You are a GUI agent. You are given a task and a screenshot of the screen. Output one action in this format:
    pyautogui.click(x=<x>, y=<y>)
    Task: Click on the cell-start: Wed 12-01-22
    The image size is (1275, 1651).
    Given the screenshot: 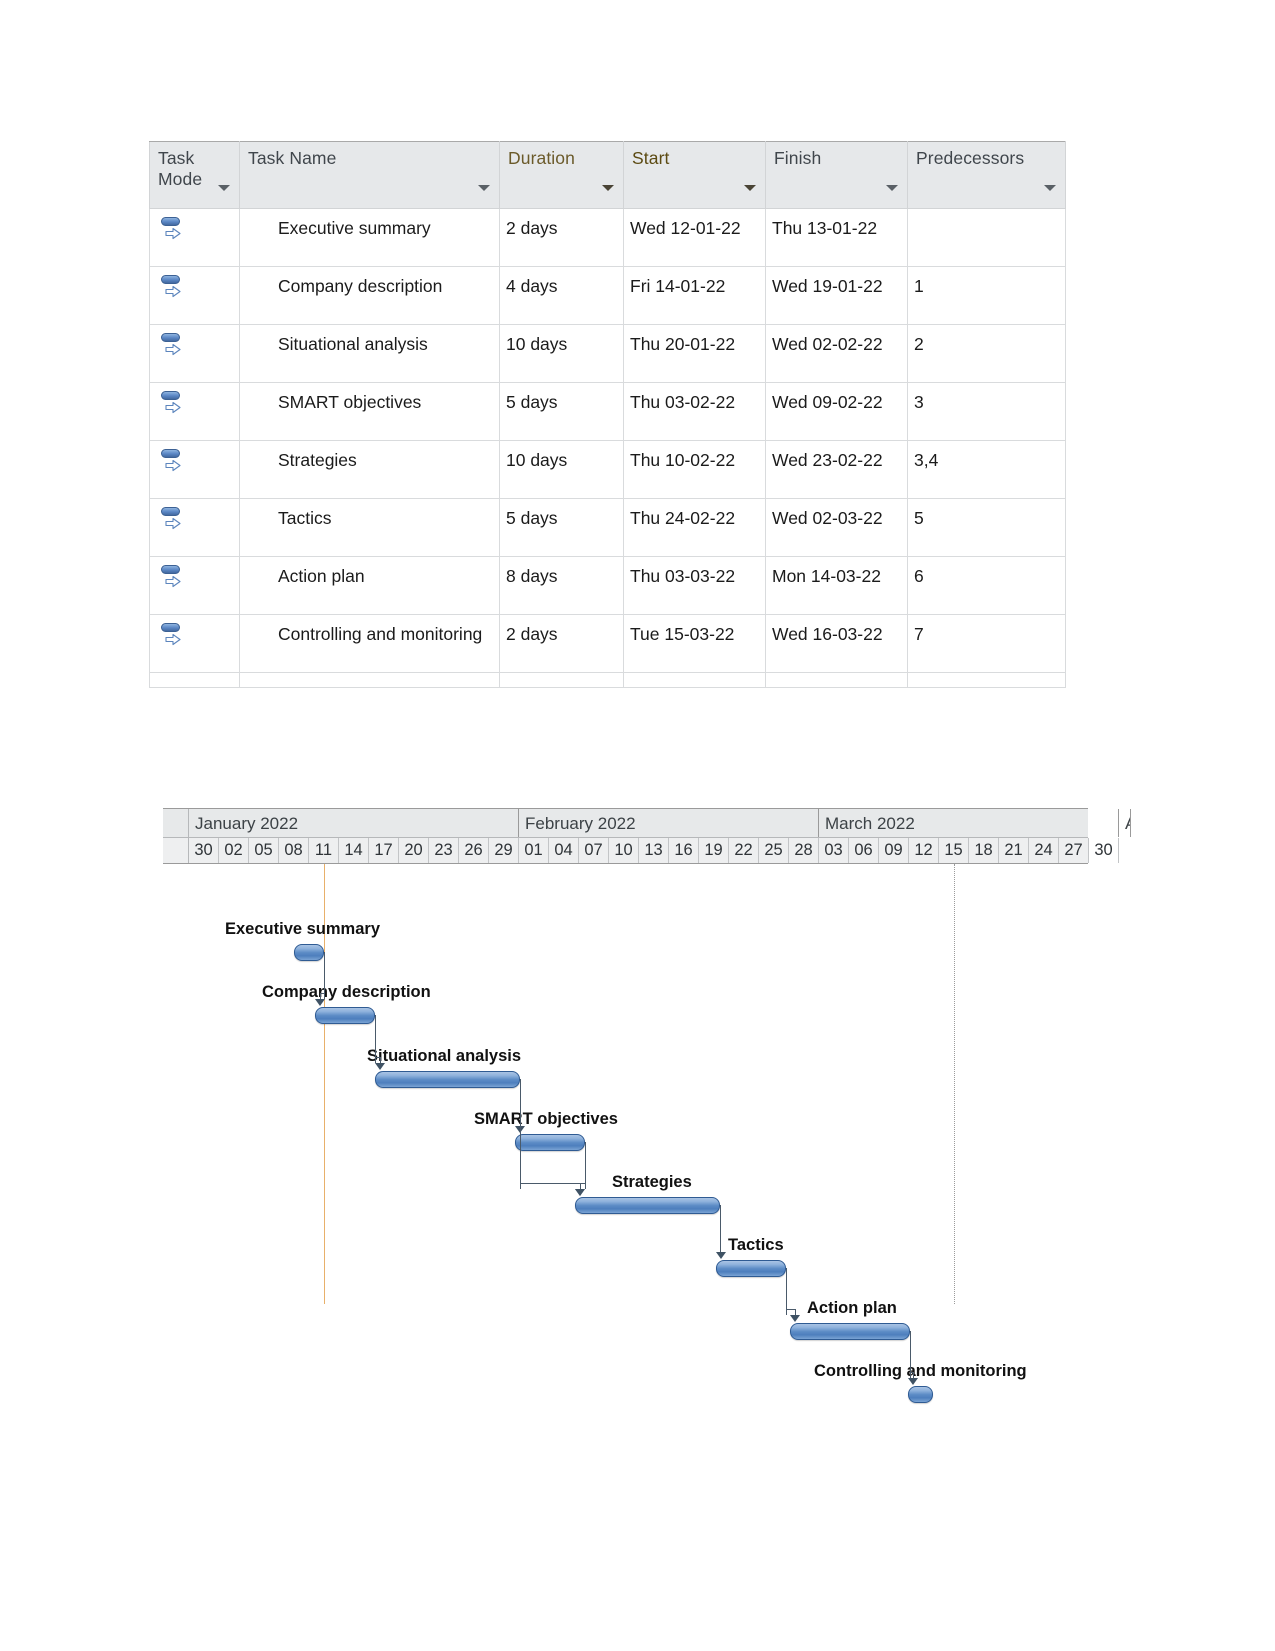 What is the action you would take?
    pyautogui.click(x=694, y=237)
    